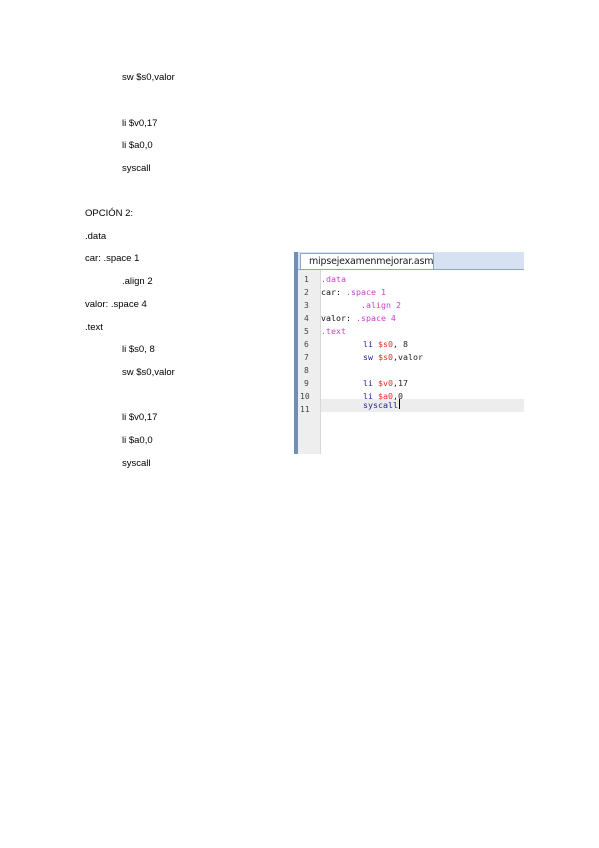 This screenshot has width=599, height=848. What do you see at coordinates (358, 318) in the screenshot?
I see `code-line: valor: .space 4` at bounding box center [358, 318].